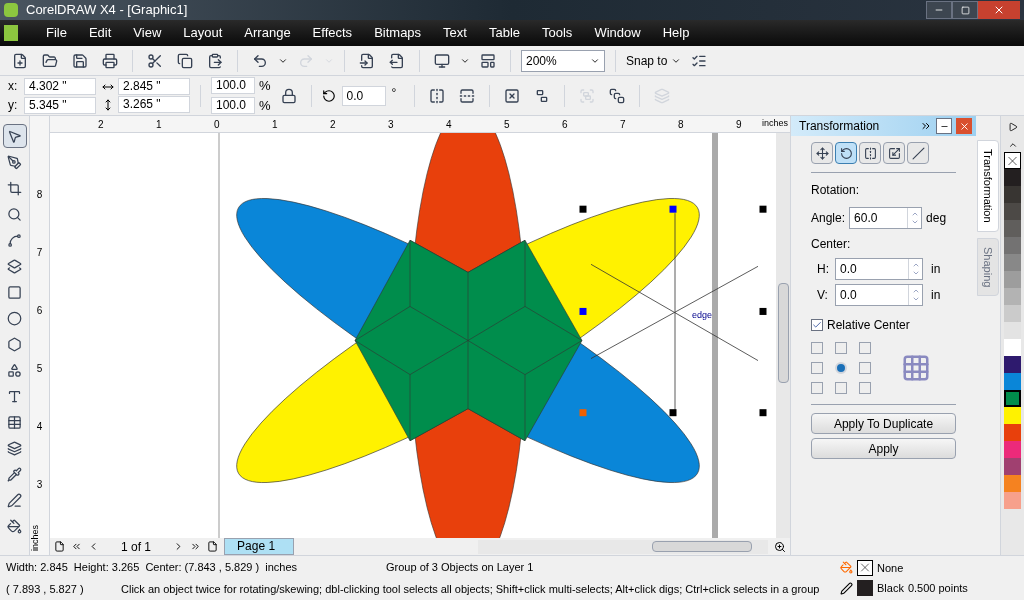 This screenshot has width=1024, height=600. Describe the element at coordinates (147, 33) in the screenshot. I see `menu-item: View` at that location.